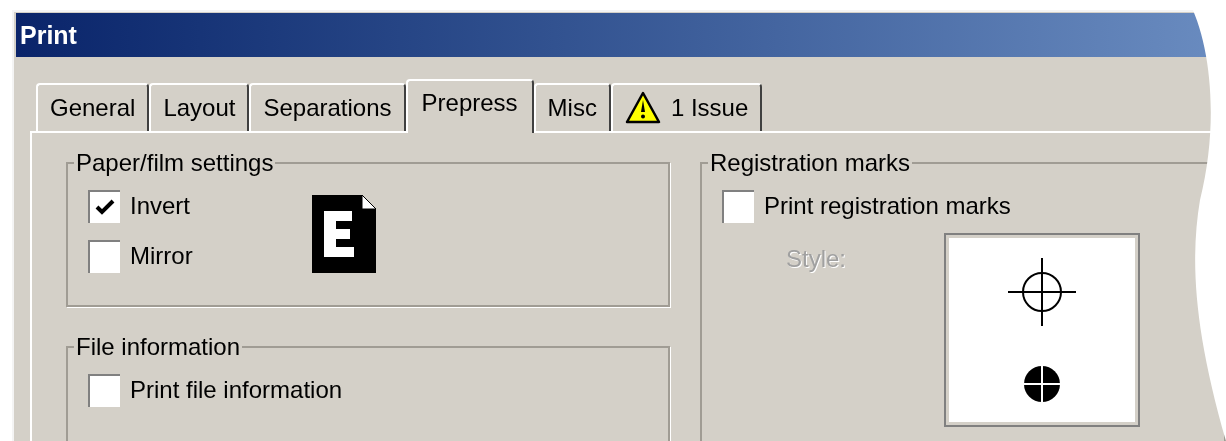  I want to click on tab: Separations, so click(327, 107).